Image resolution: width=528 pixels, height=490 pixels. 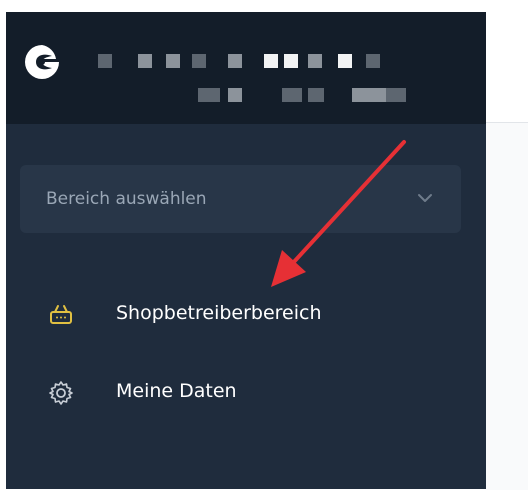 I want to click on basket-icon, so click(x=61, y=314).